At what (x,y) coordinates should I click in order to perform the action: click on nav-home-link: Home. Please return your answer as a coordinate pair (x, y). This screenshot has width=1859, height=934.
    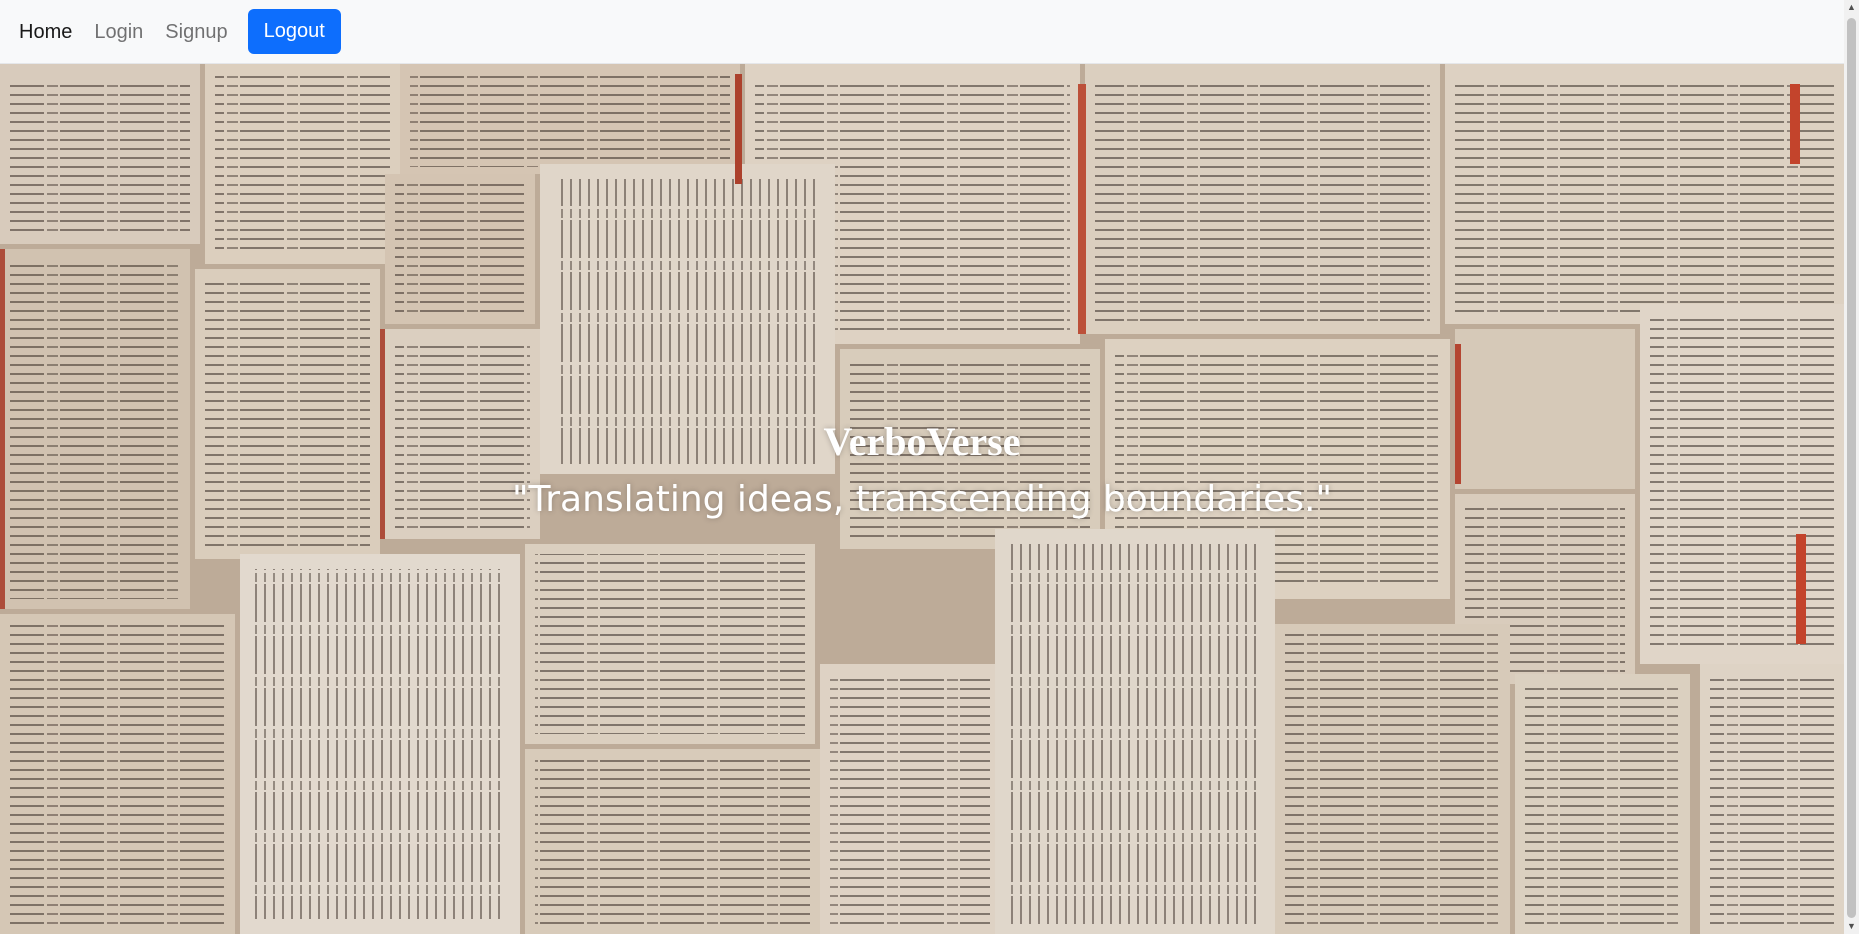
    Looking at the image, I should click on (45, 32).